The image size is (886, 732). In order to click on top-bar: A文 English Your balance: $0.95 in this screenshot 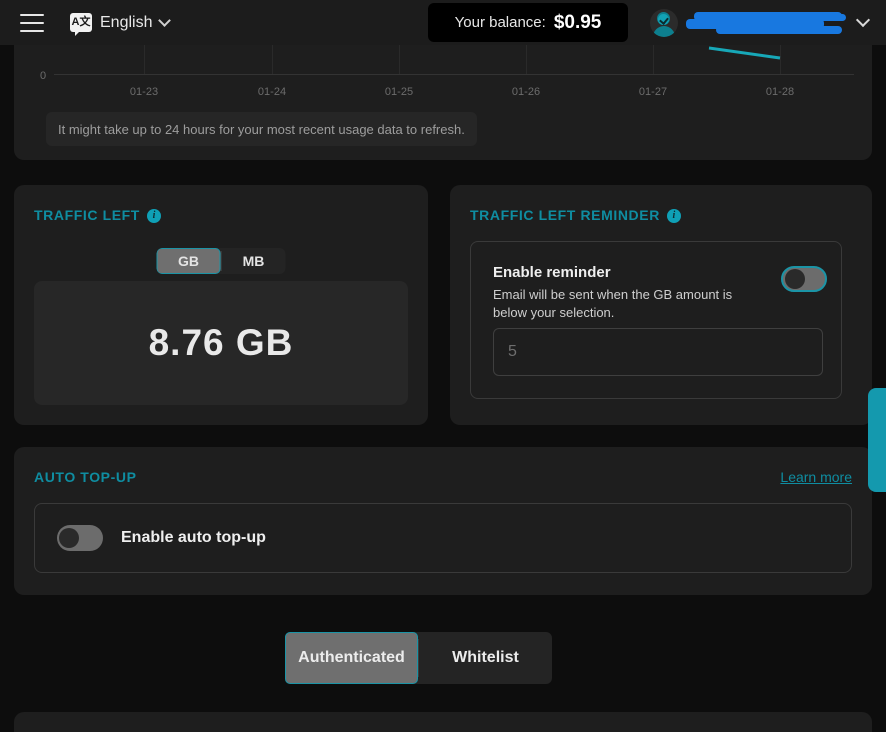, I will do `click(443, 22)`.